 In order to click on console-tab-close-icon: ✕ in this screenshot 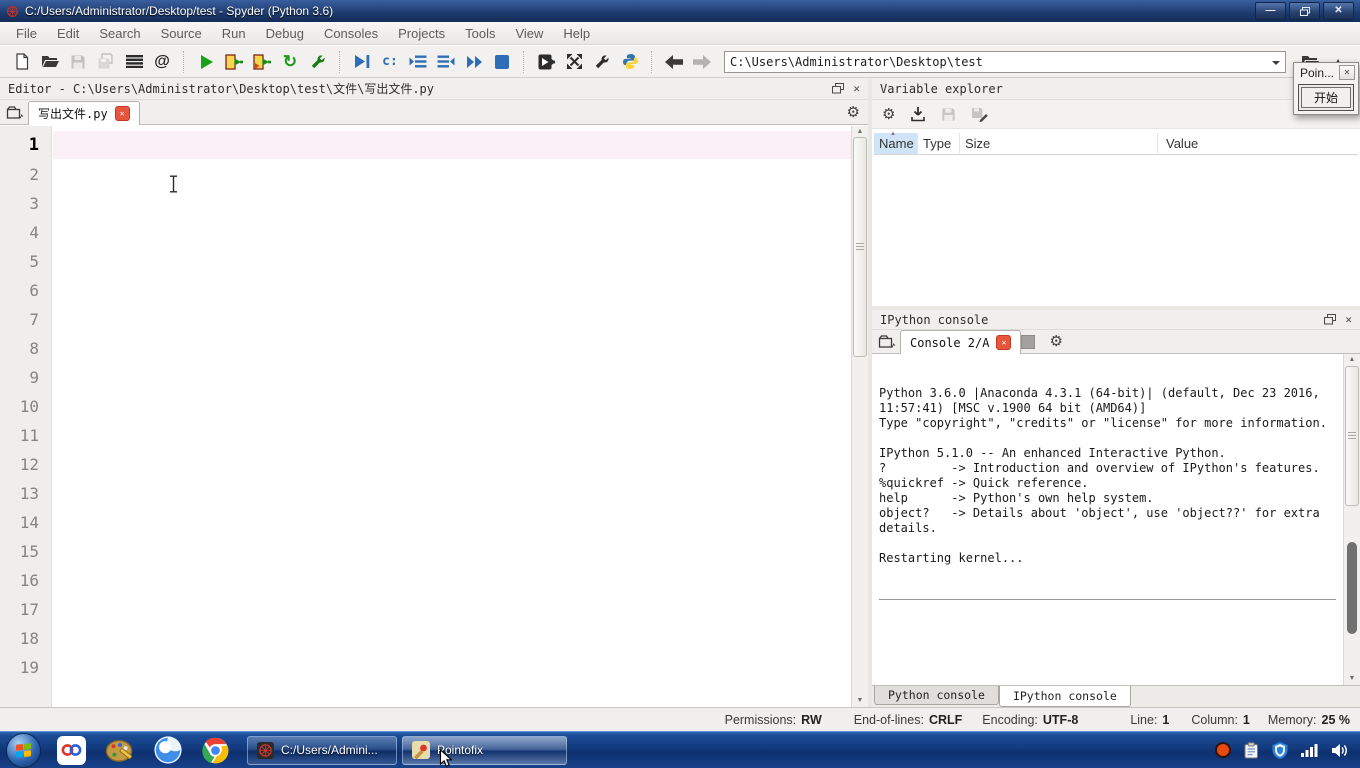, I will do `click(1004, 342)`.